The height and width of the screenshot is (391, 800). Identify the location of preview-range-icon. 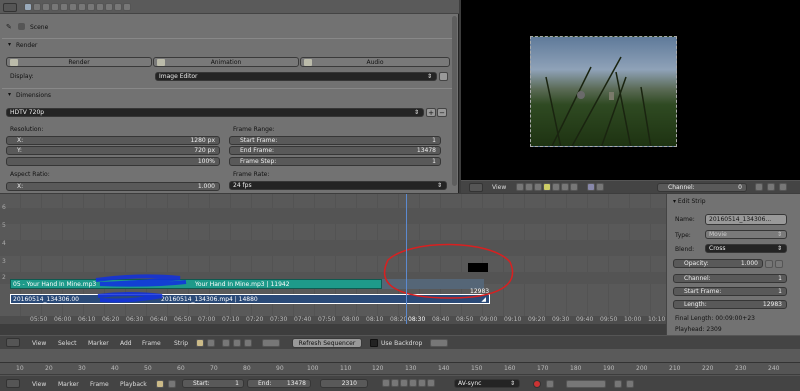
(160, 384).